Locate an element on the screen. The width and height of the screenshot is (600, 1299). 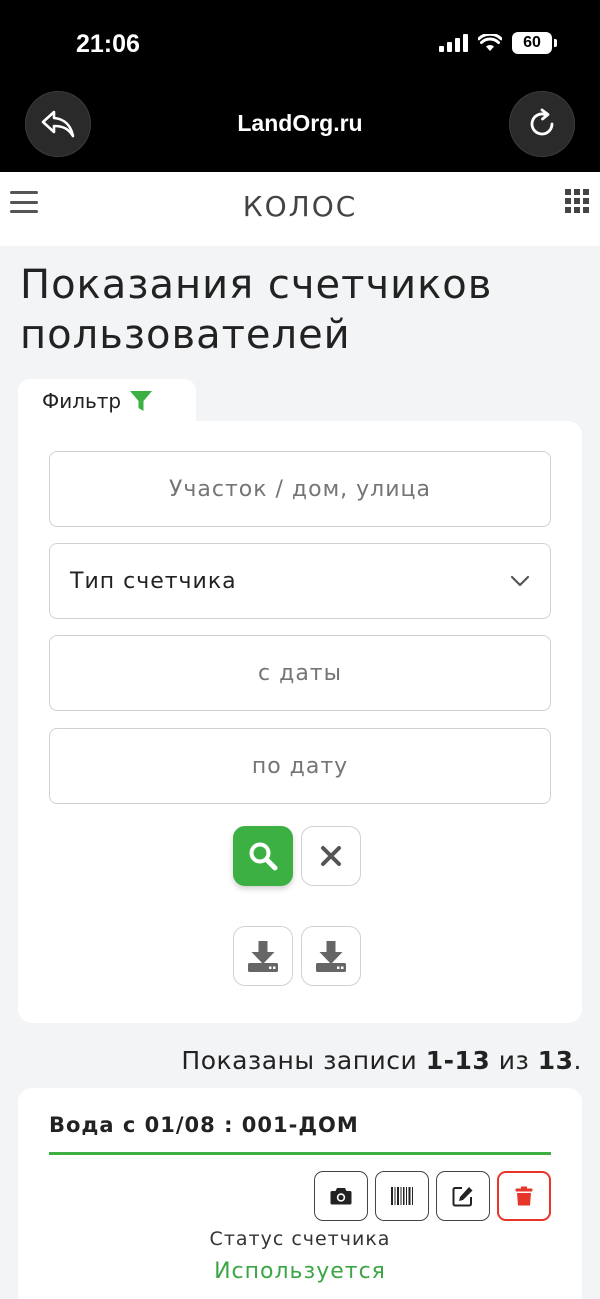
meter-type-value: Тип счетчика is located at coordinates (153, 581).